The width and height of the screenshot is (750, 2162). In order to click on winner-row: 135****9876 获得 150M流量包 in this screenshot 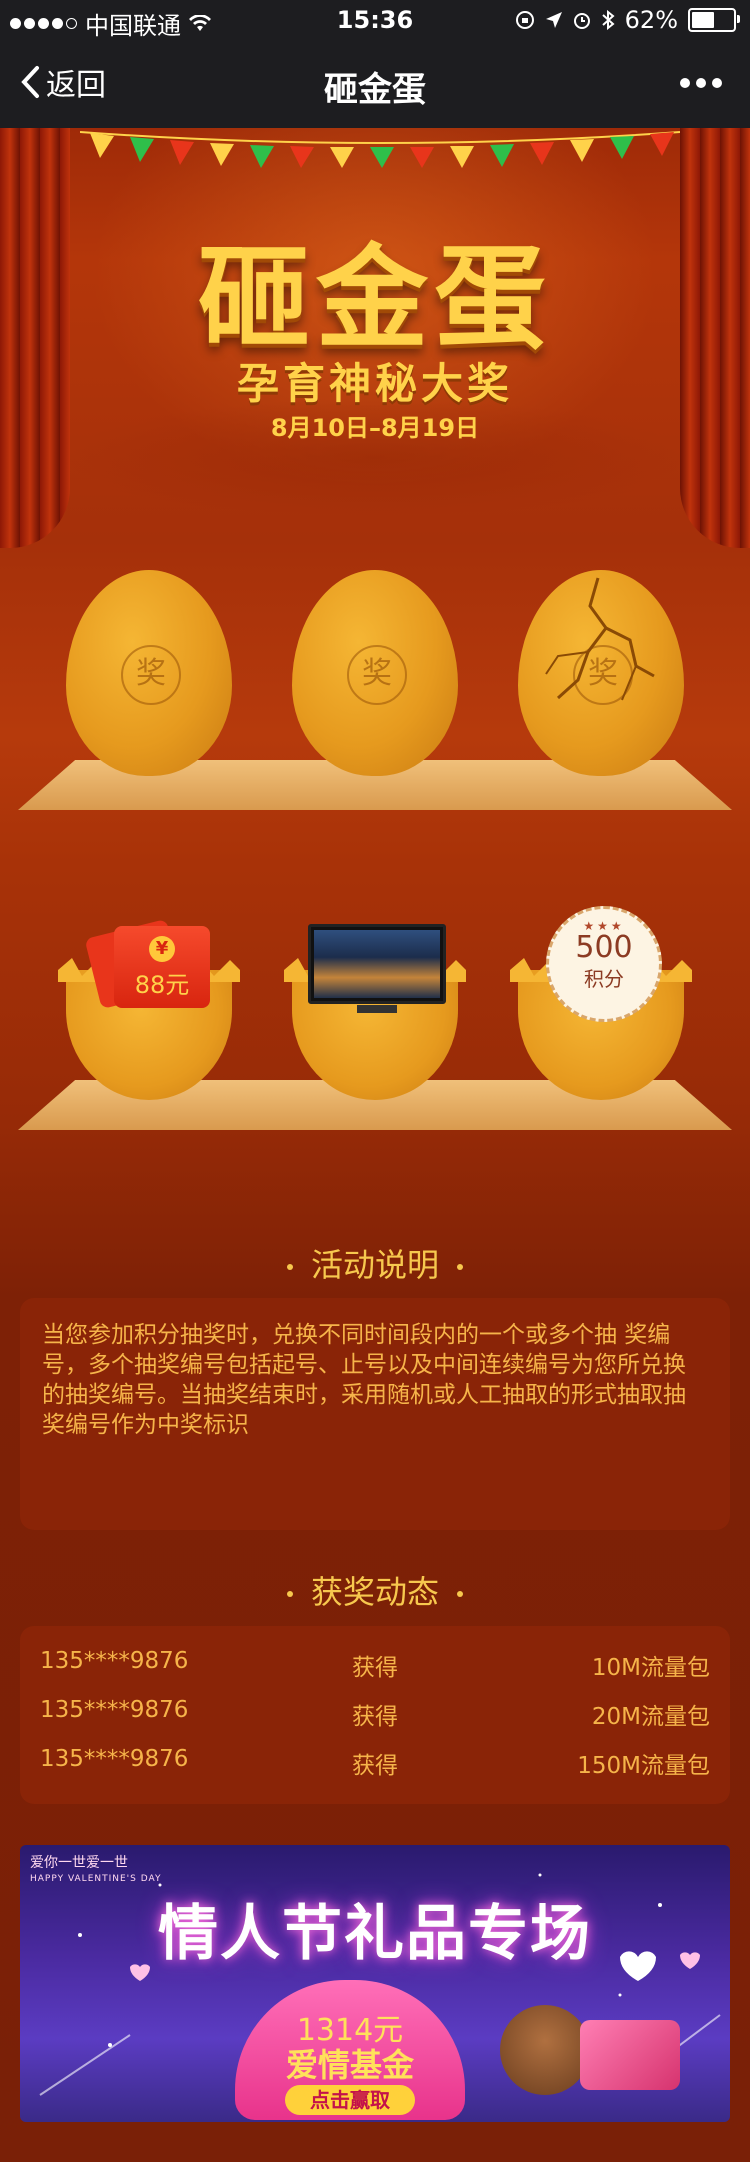, I will do `click(375, 1760)`.